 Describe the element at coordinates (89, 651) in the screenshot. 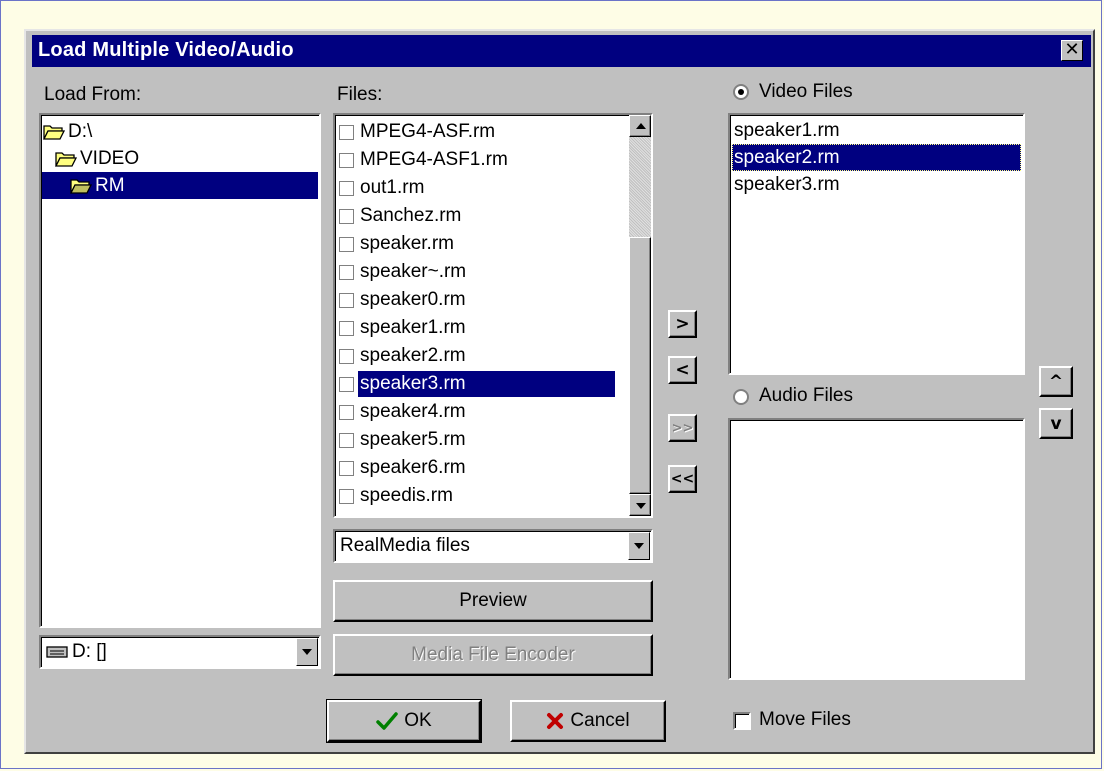

I see `drive-select-value: D: []` at that location.